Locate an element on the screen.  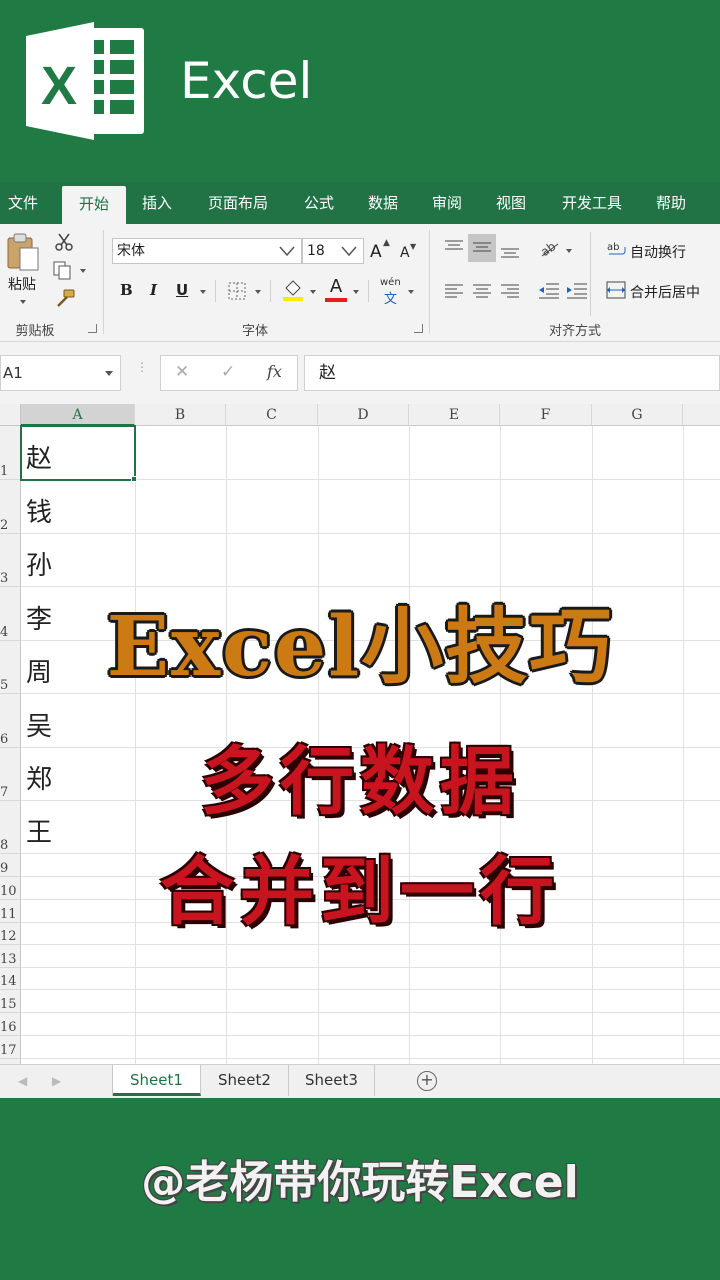
row-header: 15 is located at coordinates (10, 1001).